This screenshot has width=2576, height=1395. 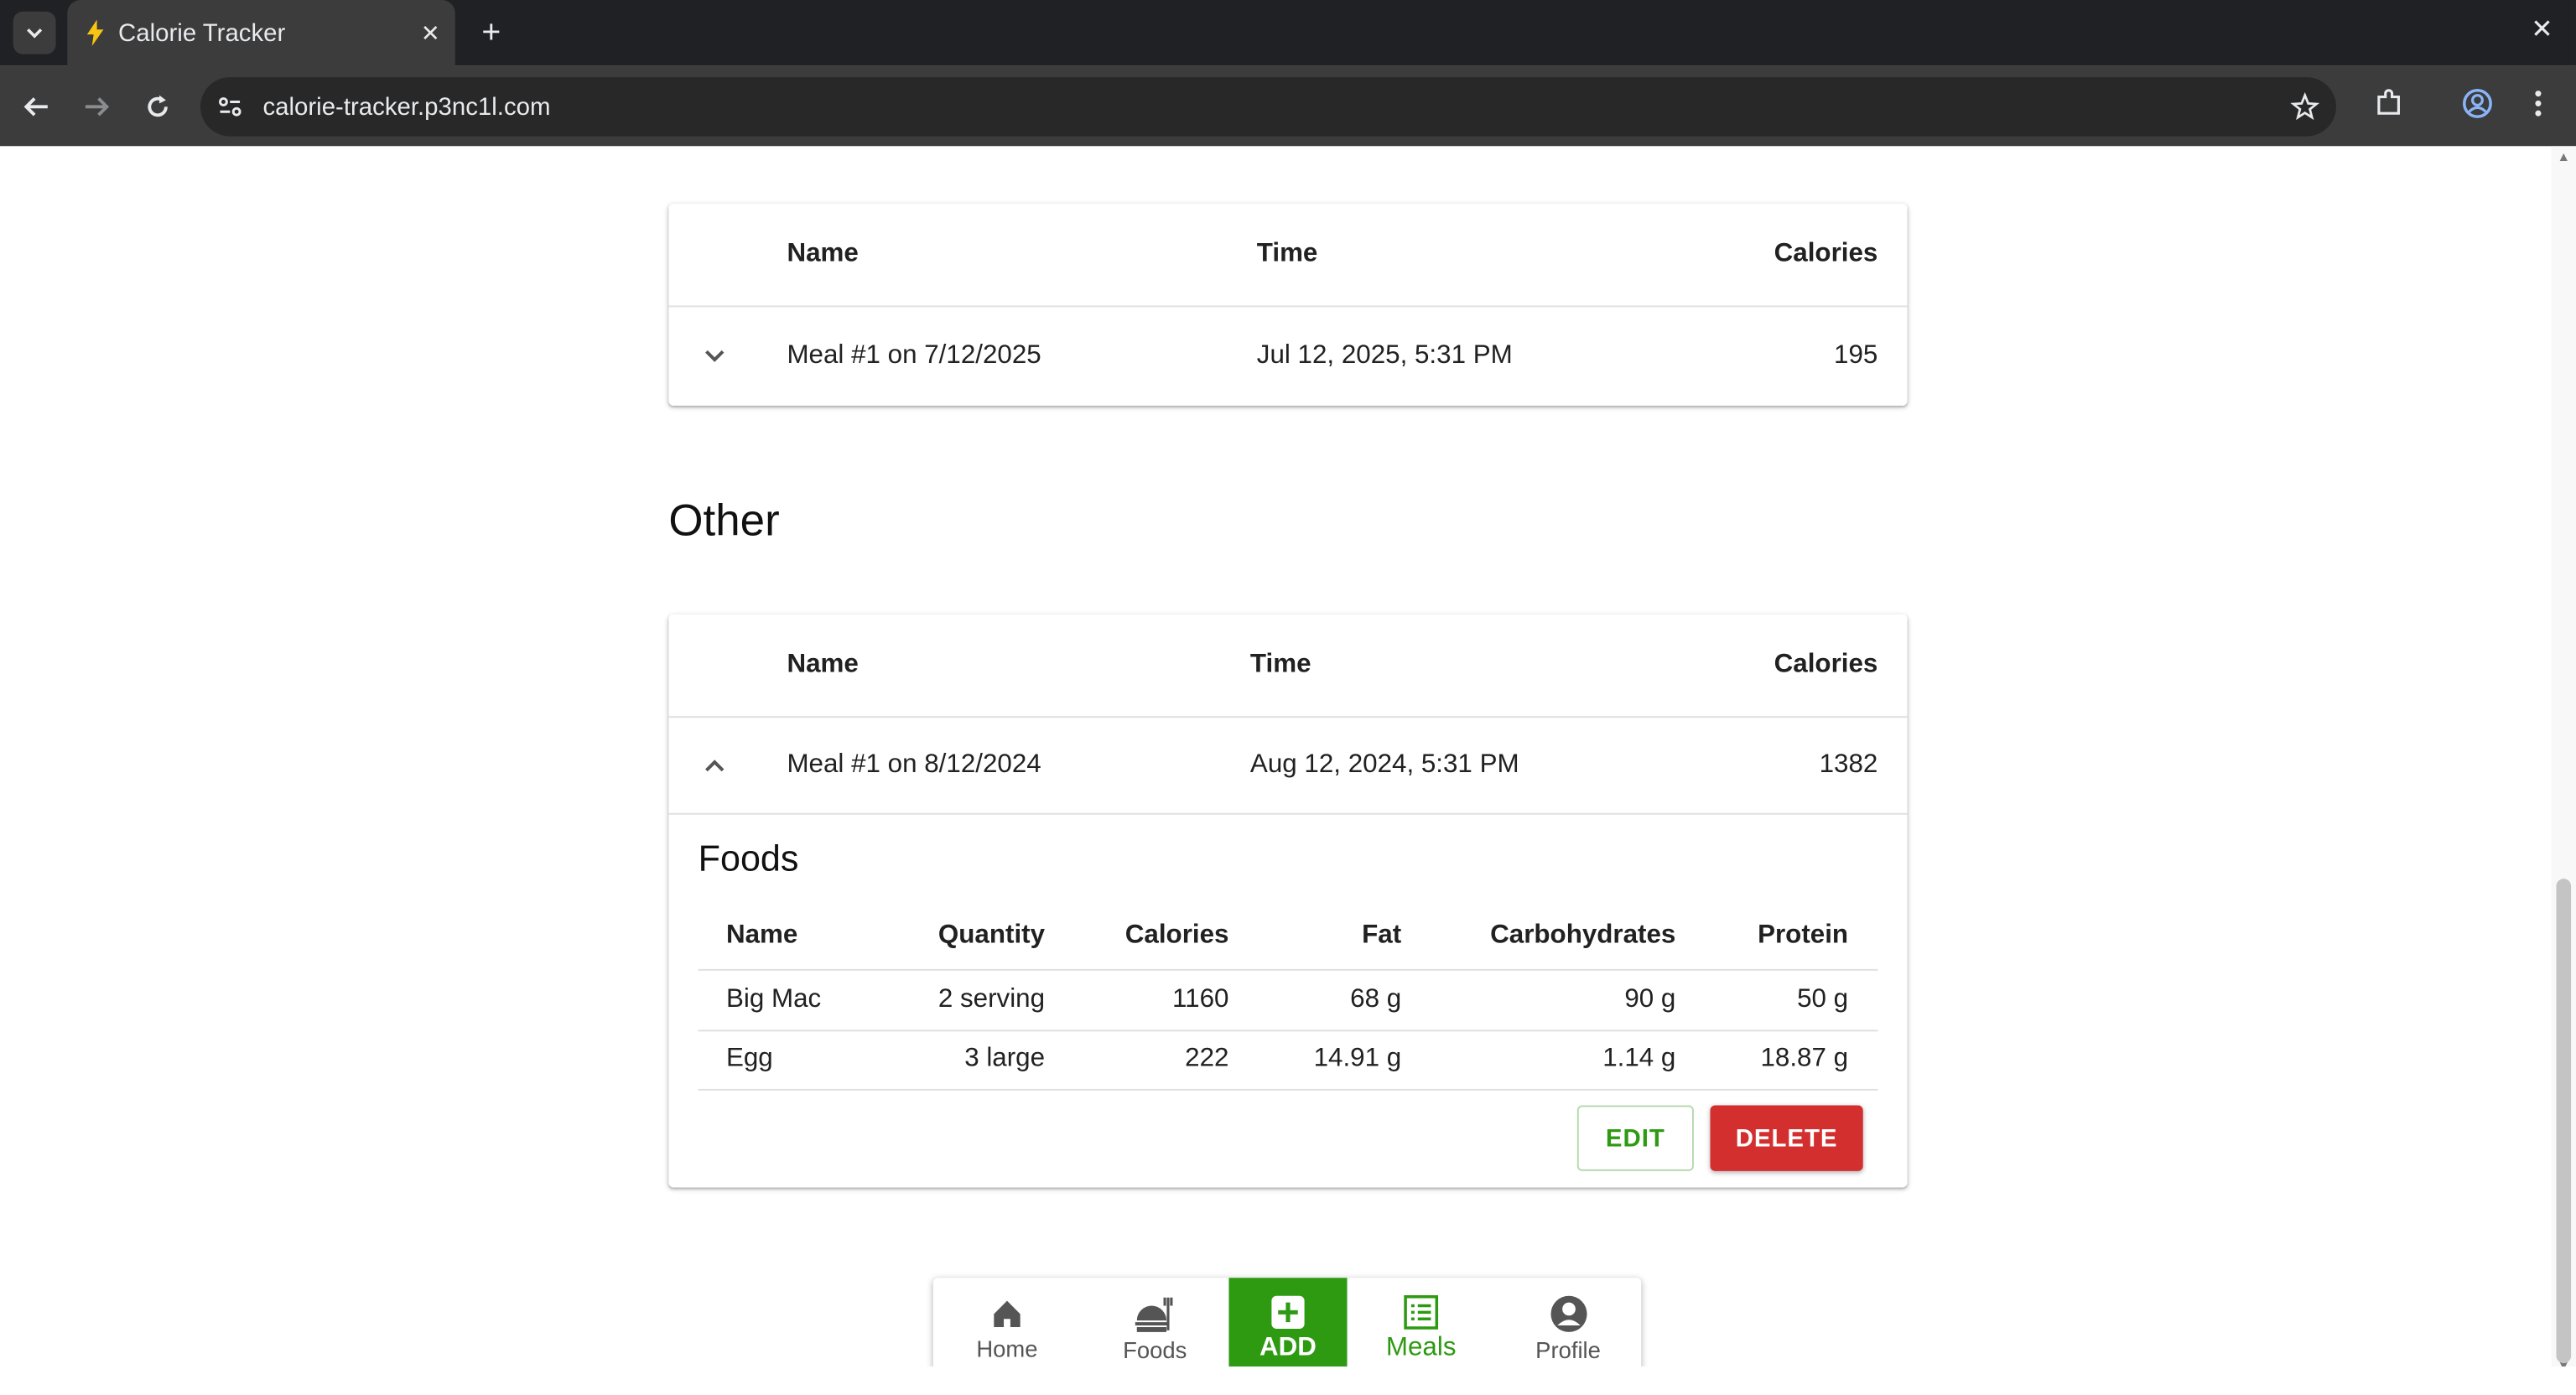 I want to click on scroll-up-icon: ▲, so click(x=2563, y=156).